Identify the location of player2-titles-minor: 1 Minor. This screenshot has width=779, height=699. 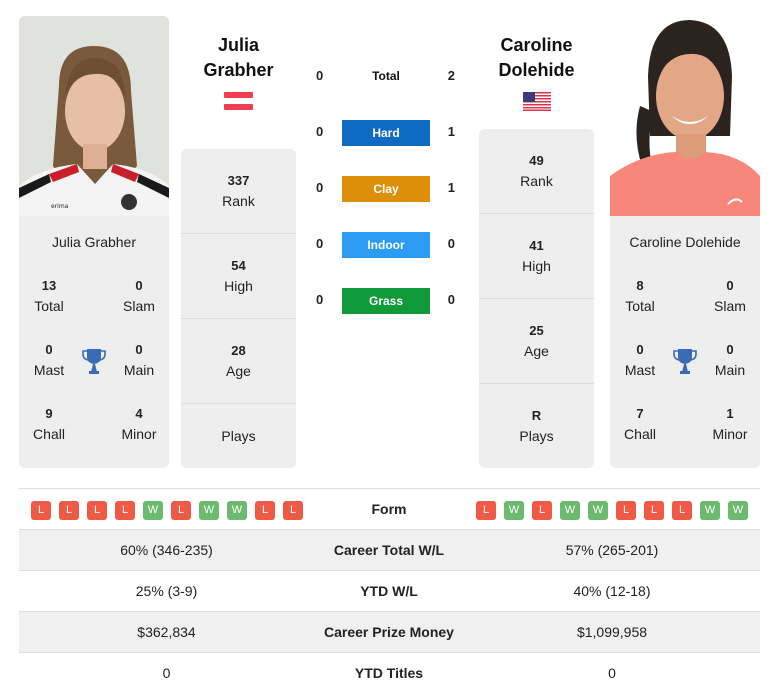
(730, 424).